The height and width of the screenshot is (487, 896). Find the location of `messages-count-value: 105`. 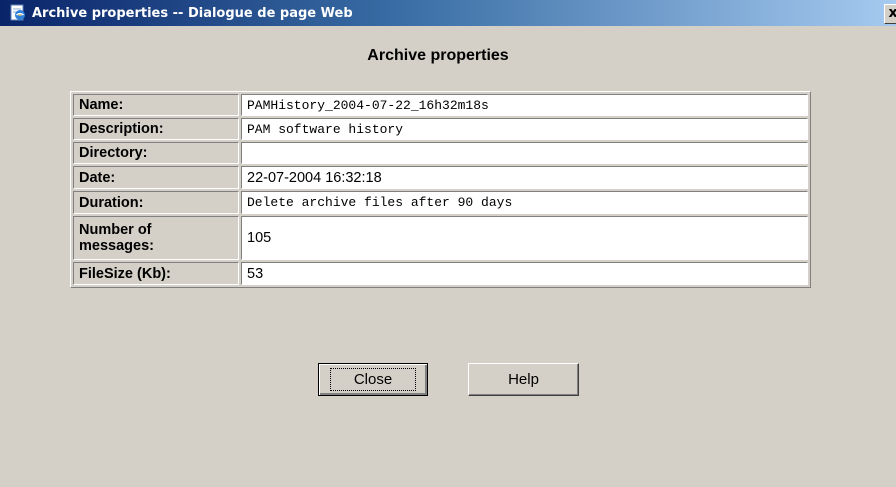

messages-count-value: 105 is located at coordinates (524, 238).